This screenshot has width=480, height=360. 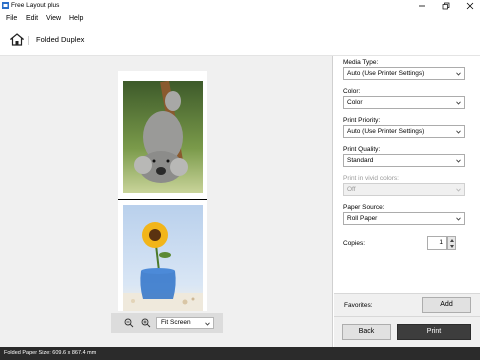 What do you see at coordinates (362, 218) in the screenshot?
I see `paper-source-value: Roll Paper` at bounding box center [362, 218].